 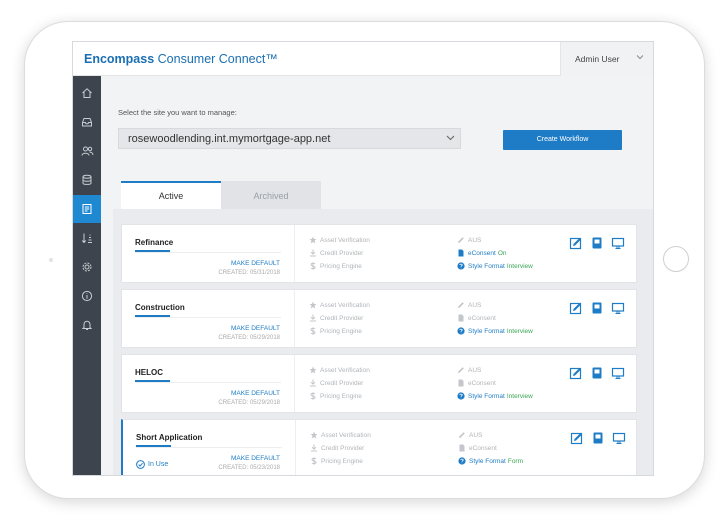 I want to click on sidebar-item-home, so click(x=87, y=93).